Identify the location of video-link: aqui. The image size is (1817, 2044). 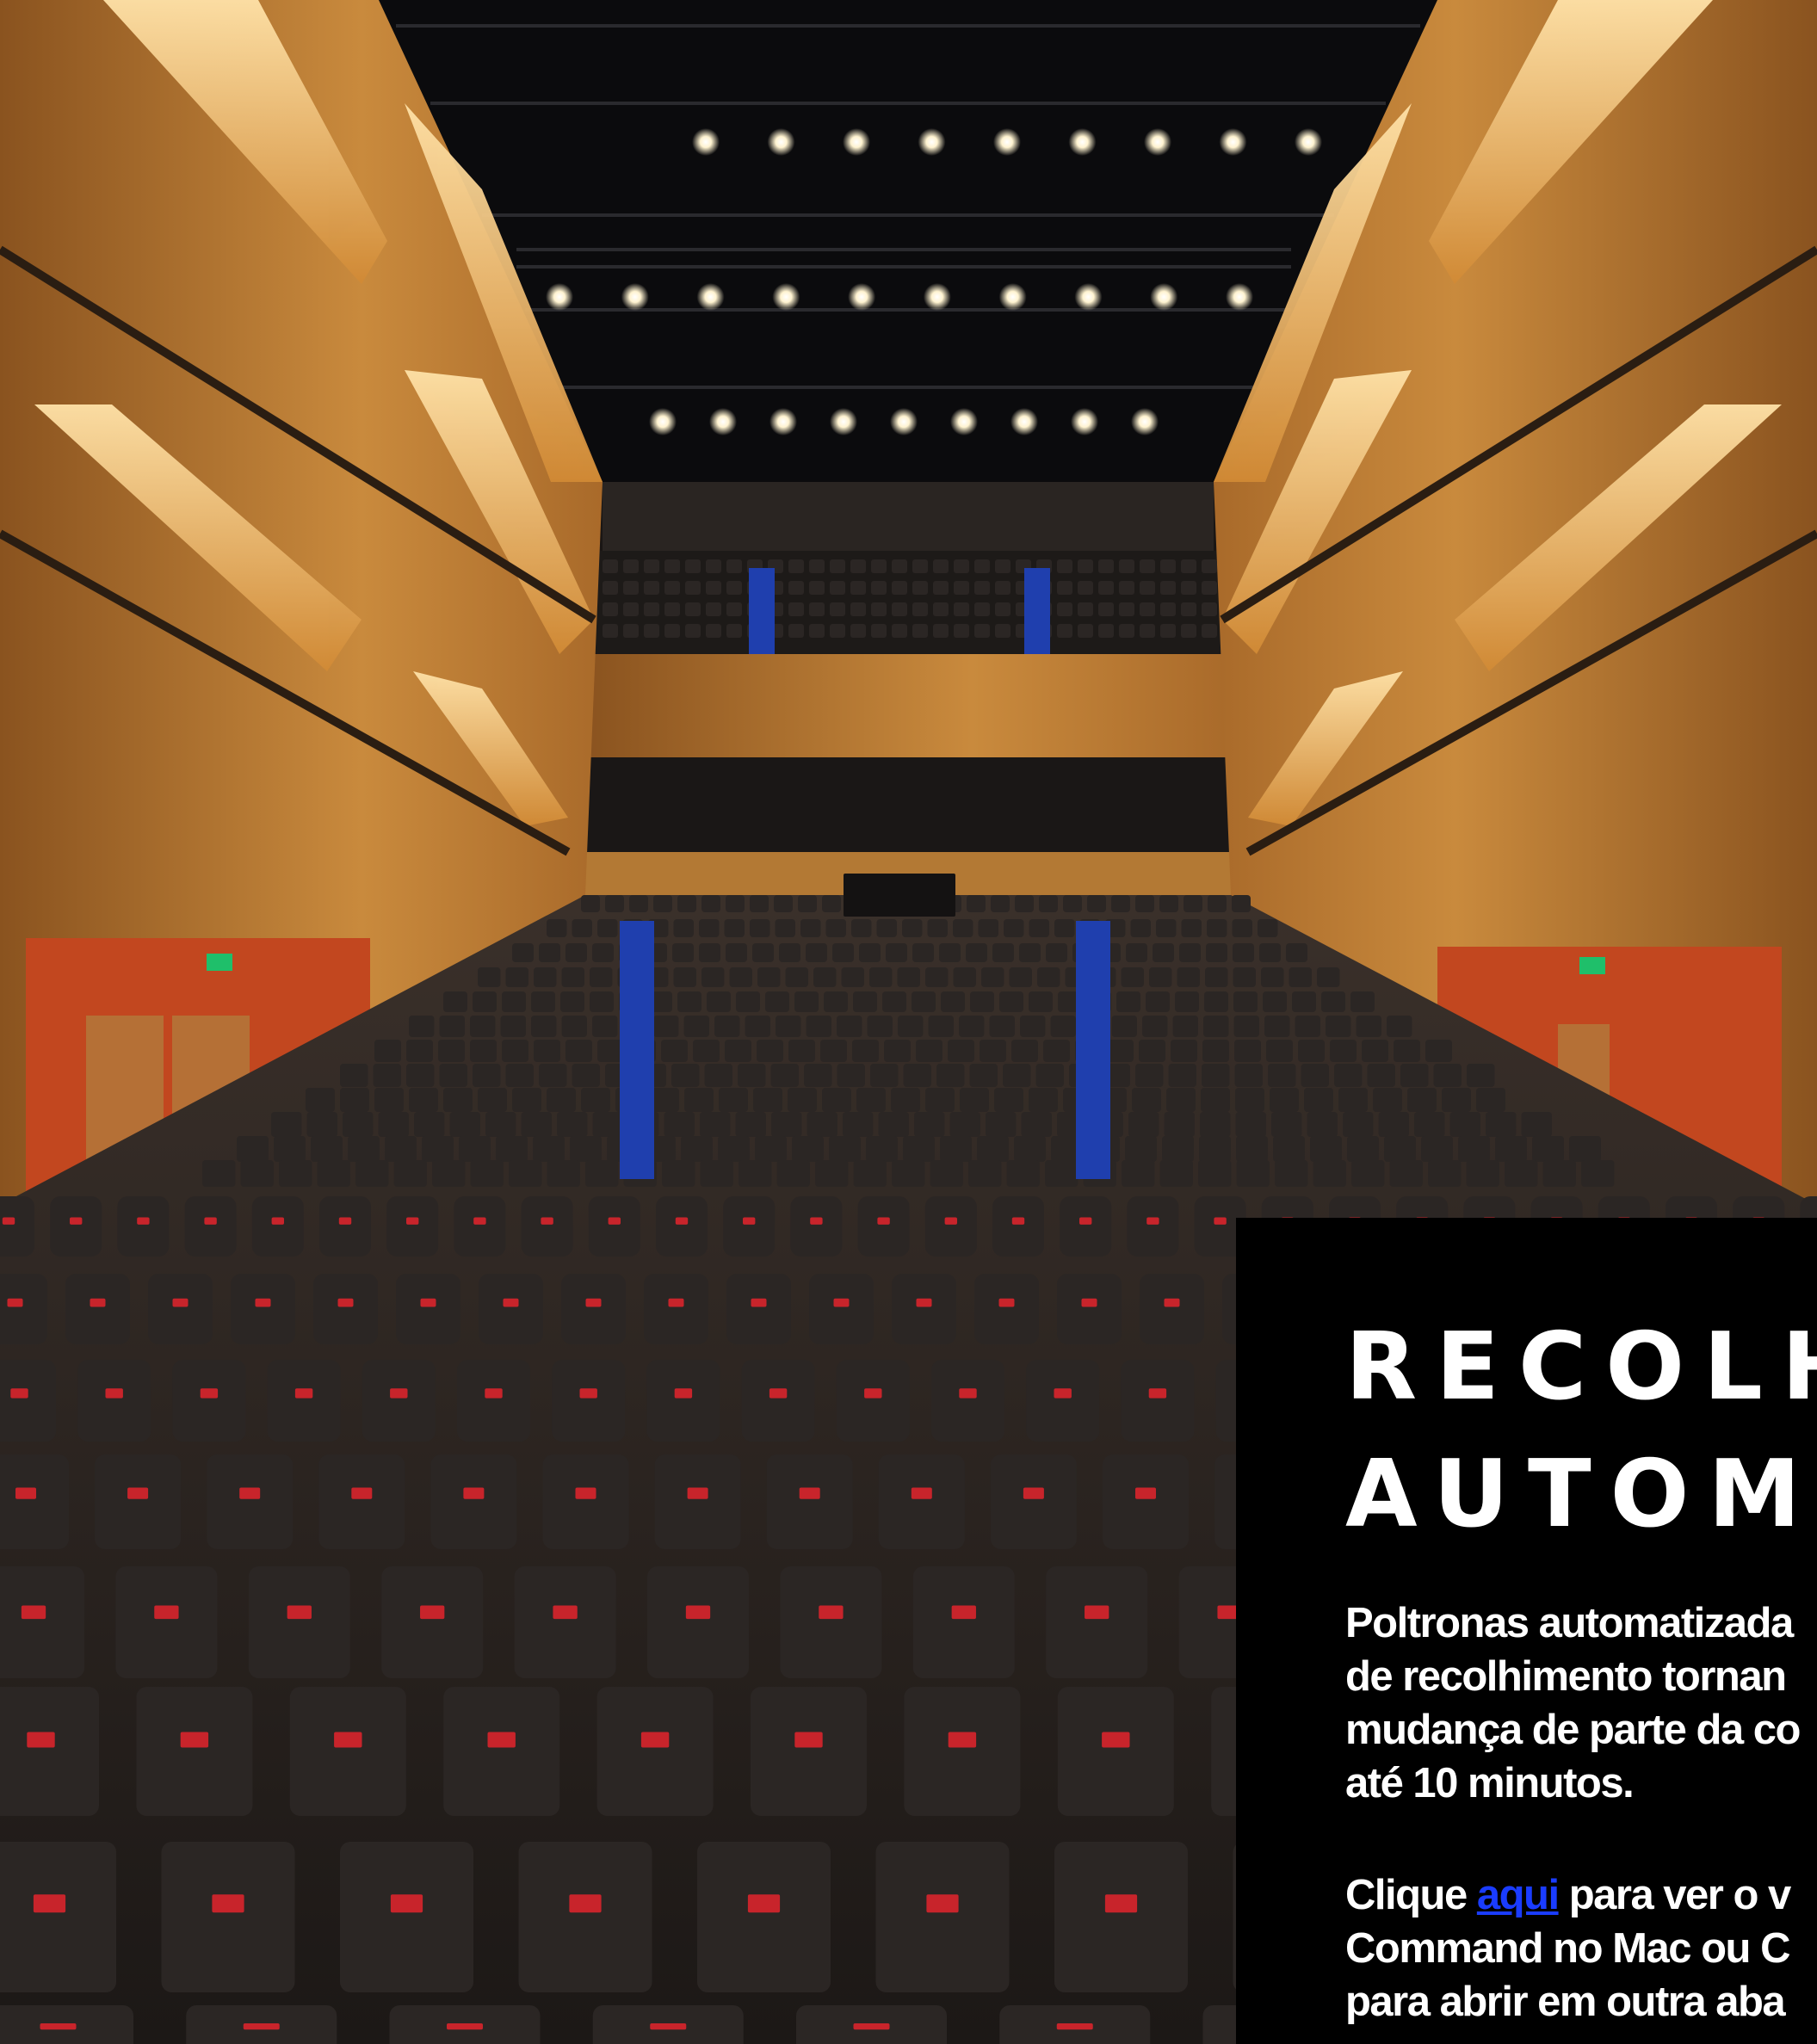
(1518, 1895).